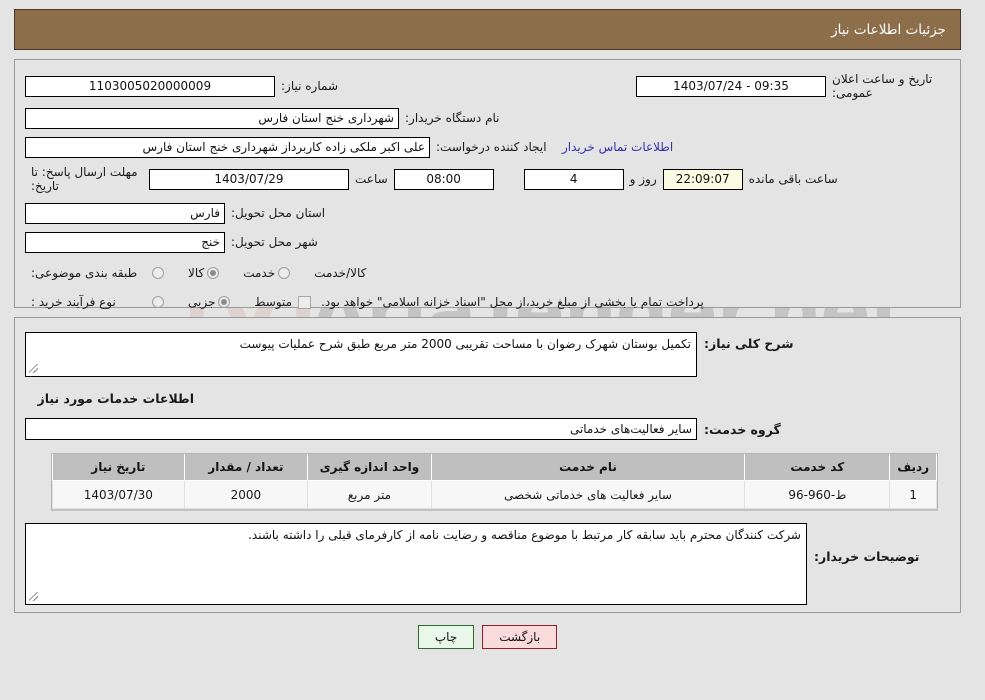  I want to click on col-header-qty: تعداد / مقدار, so click(246, 467).